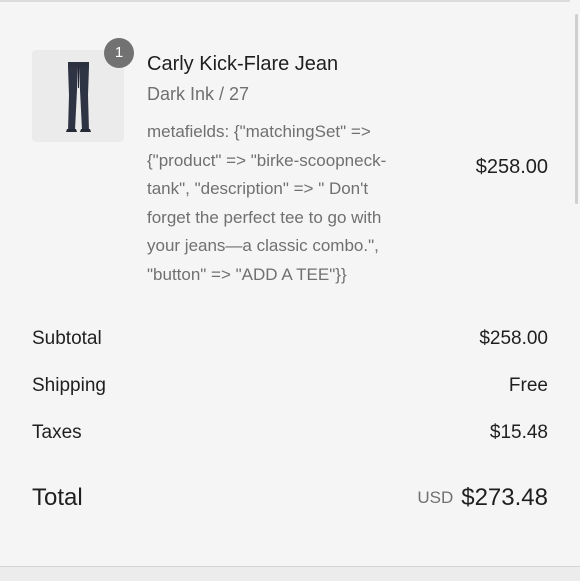 The width and height of the screenshot is (580, 581). What do you see at coordinates (290, 573) in the screenshot?
I see `bottom-divider` at bounding box center [290, 573].